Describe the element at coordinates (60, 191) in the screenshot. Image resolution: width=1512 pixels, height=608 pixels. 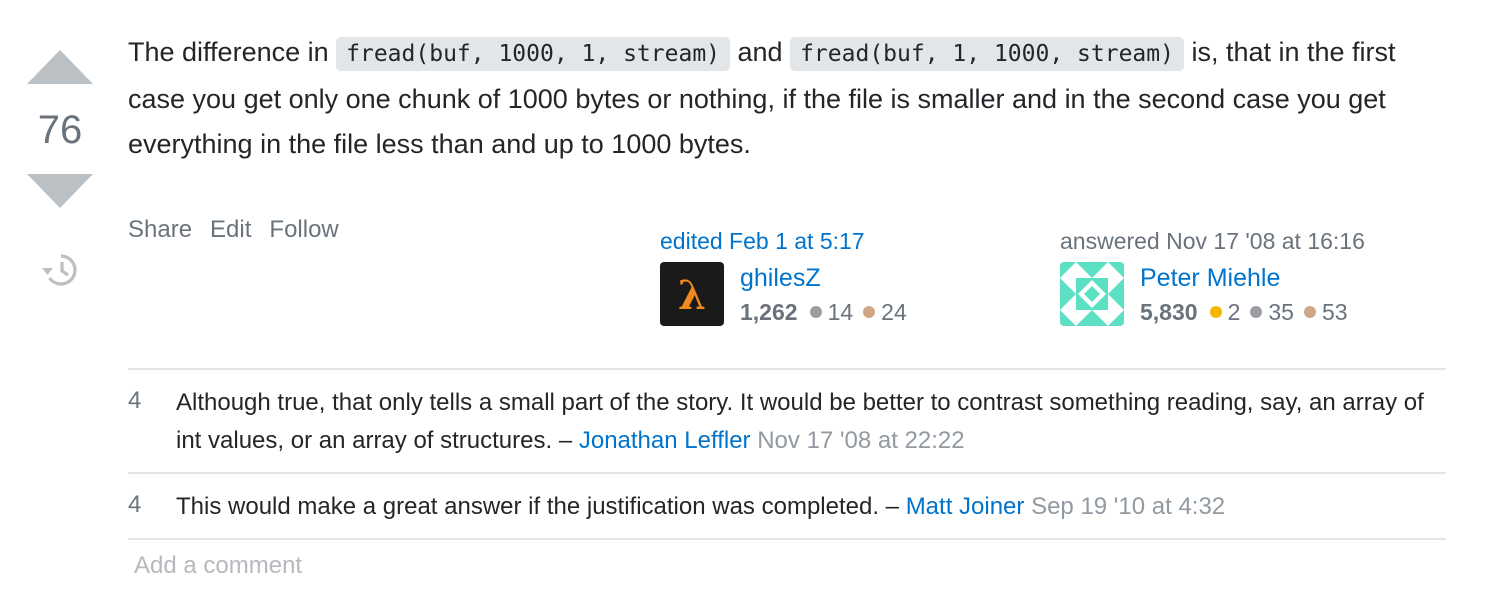
I see `triangle-down-icon` at that location.